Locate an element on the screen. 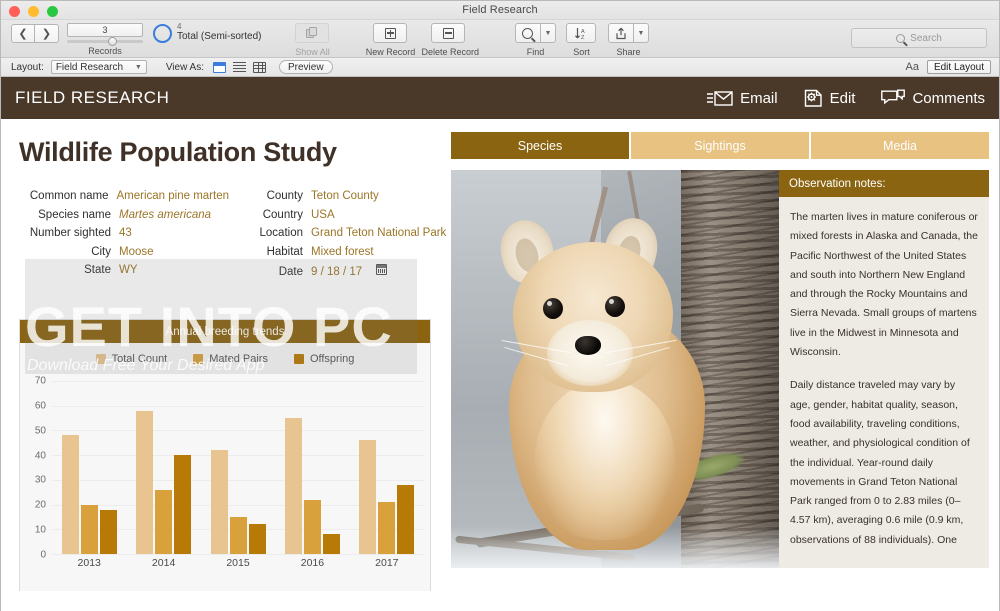  field-label: Location is located at coordinates (281, 233).